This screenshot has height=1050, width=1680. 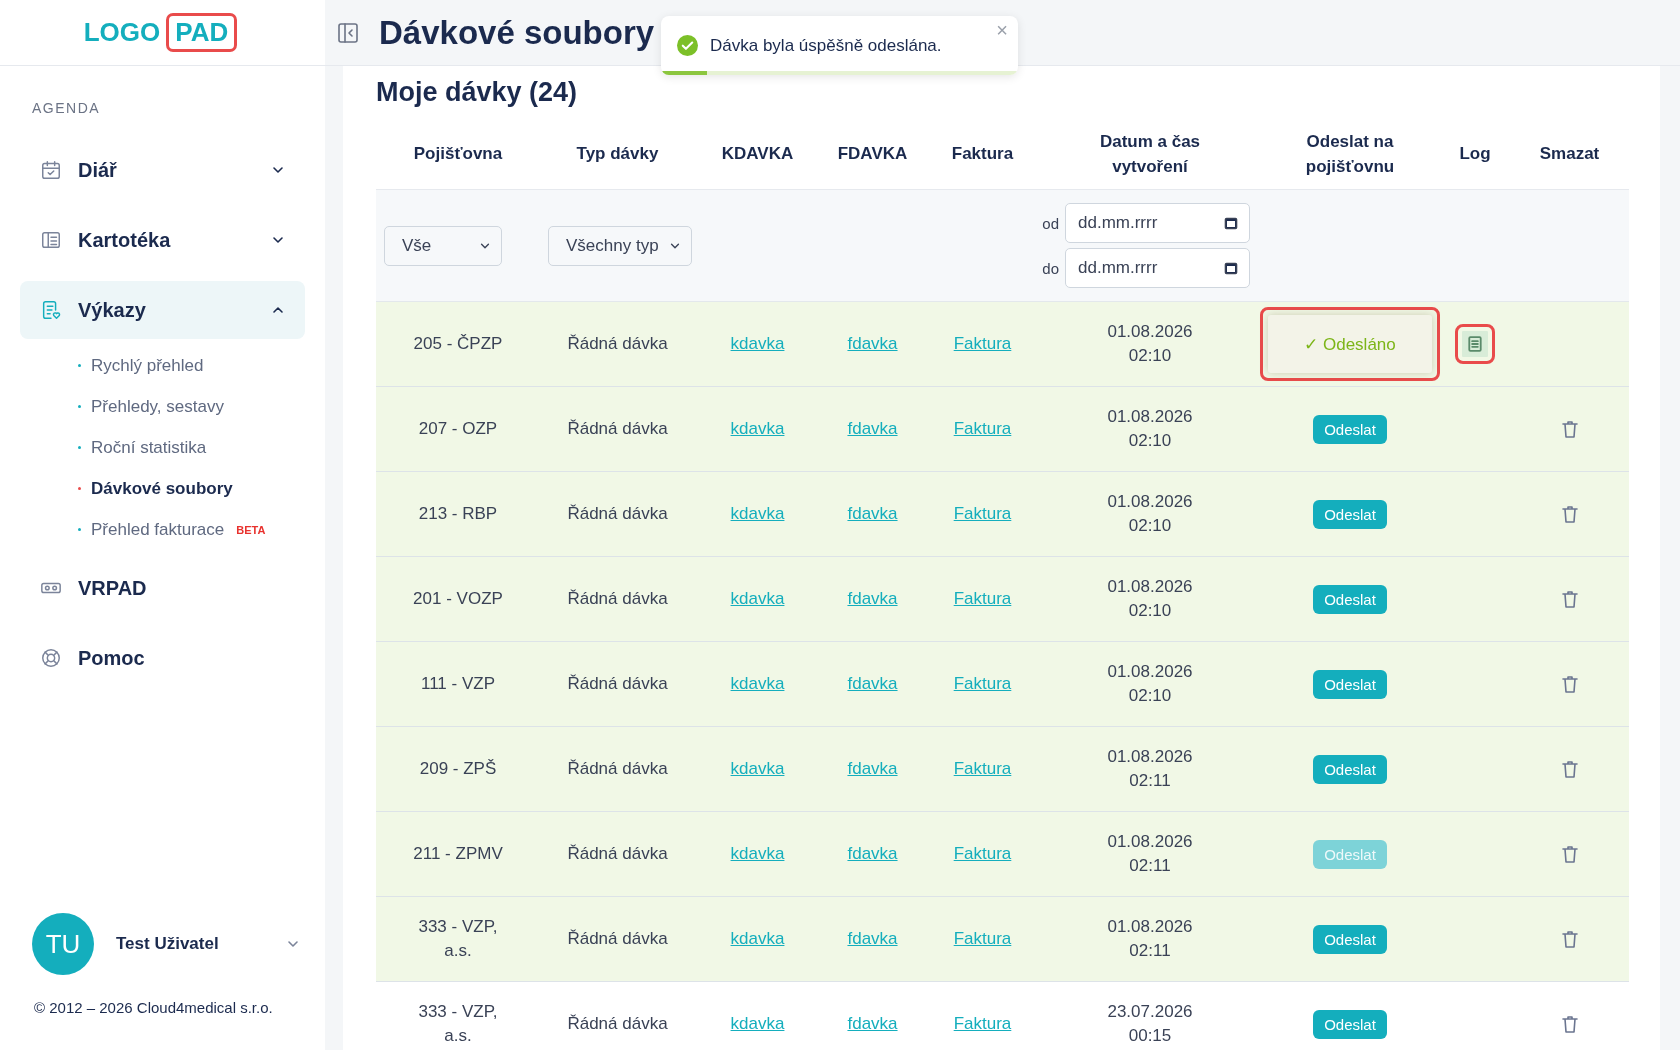 I want to click on book-icon, so click(x=51, y=240).